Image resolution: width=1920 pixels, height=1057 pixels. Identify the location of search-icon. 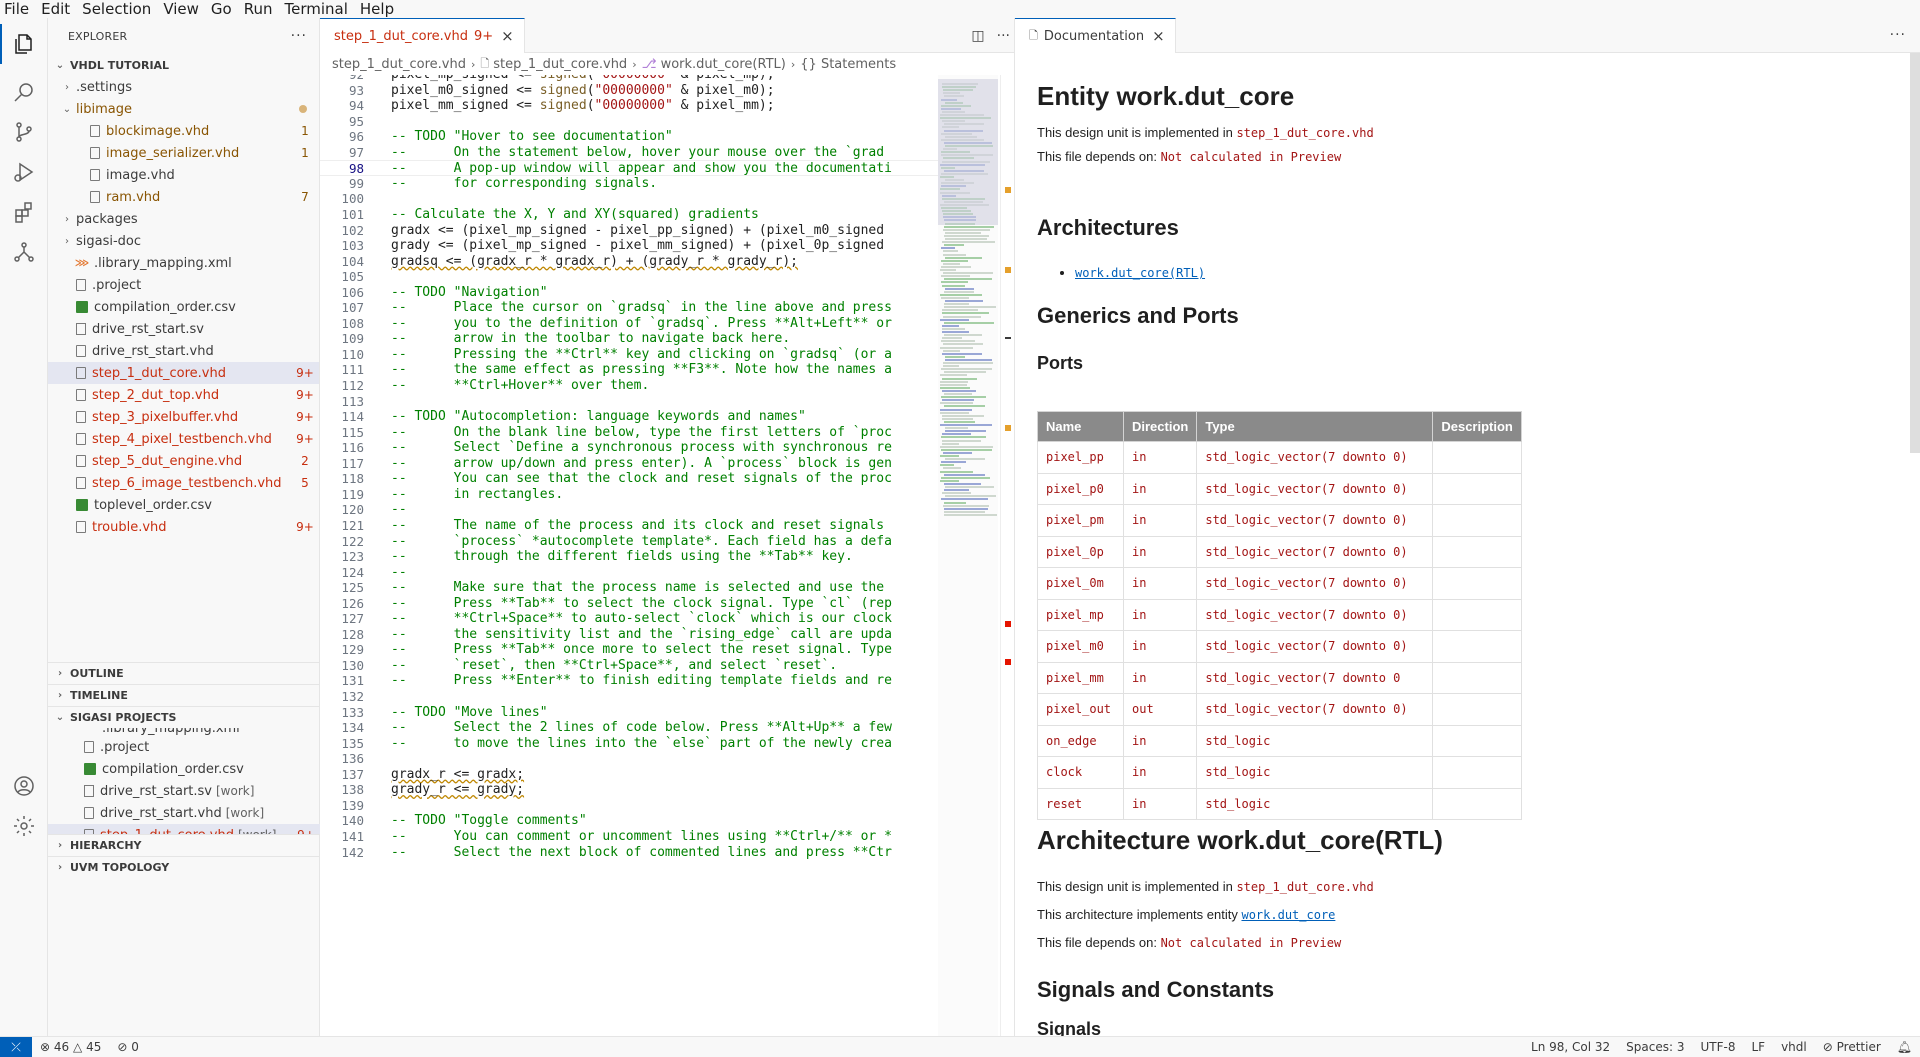
(24, 92).